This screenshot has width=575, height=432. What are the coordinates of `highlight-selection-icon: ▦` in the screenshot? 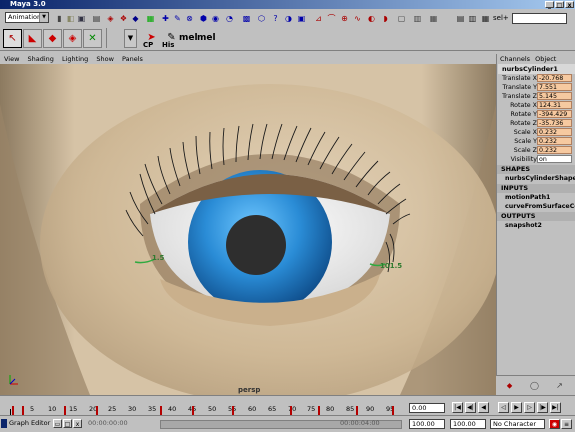 It's located at (433, 18).